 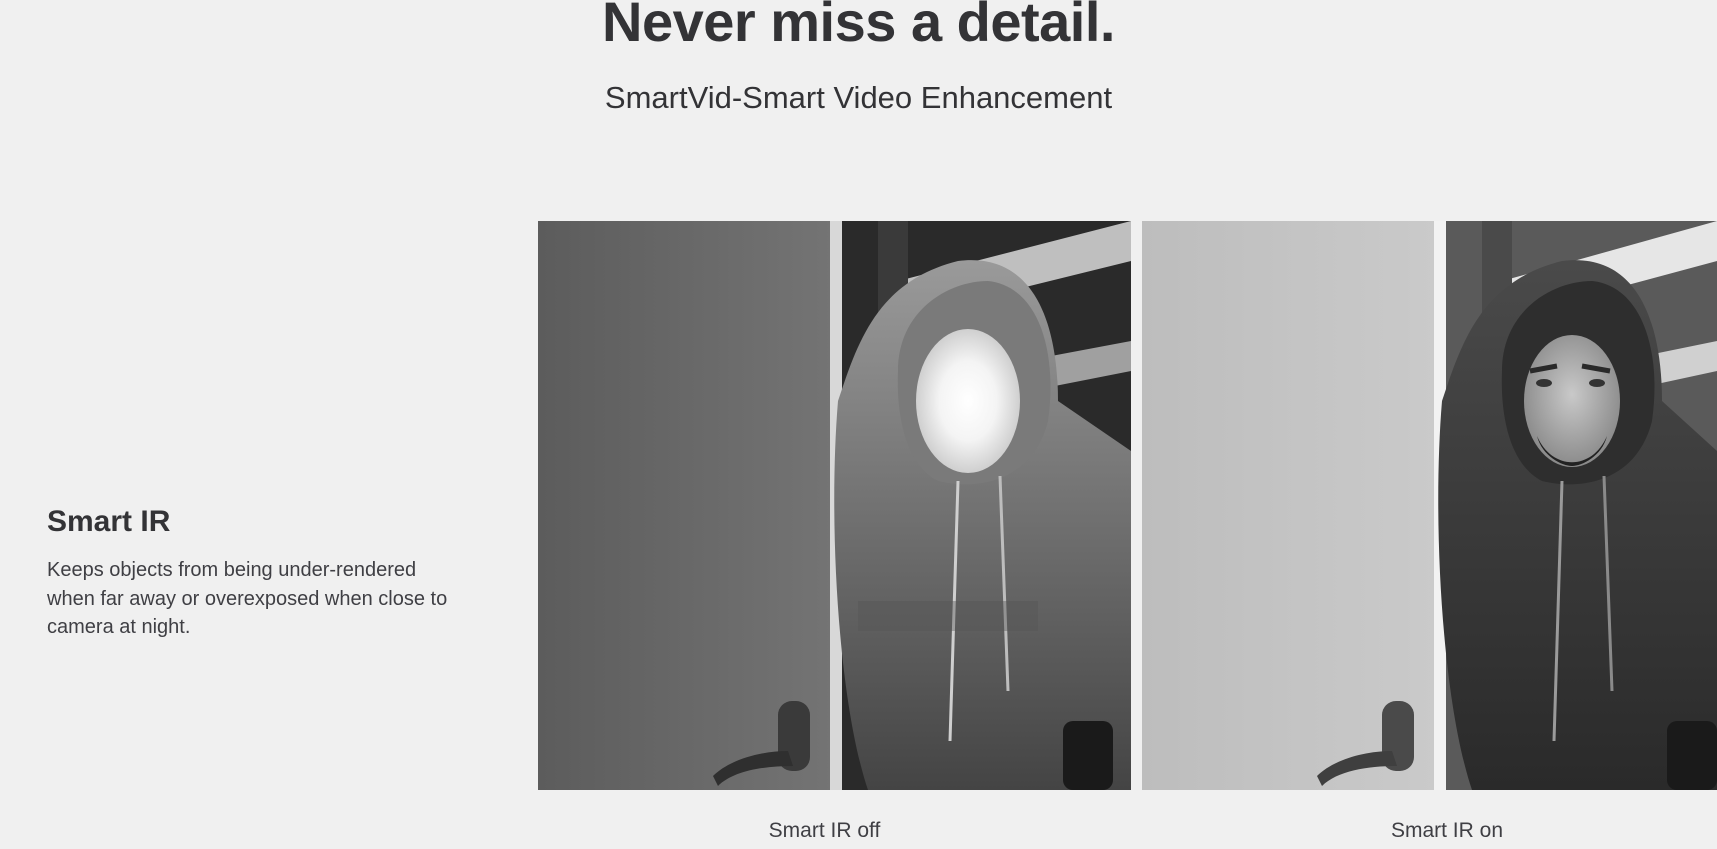 I want to click on feature-title: Smart IR, so click(x=109, y=521).